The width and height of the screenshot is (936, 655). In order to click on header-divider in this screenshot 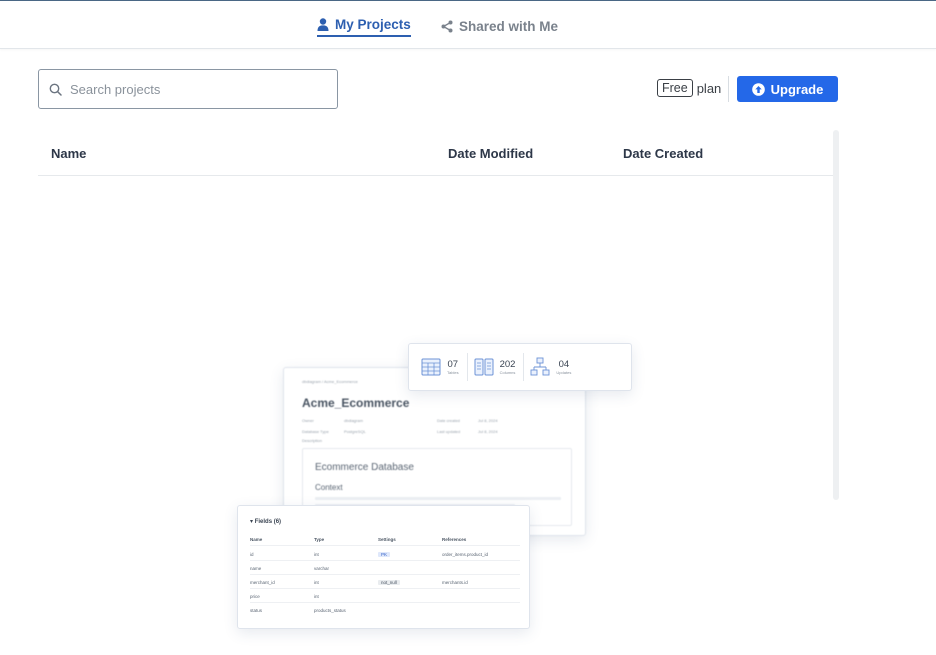, I will do `click(728, 89)`.